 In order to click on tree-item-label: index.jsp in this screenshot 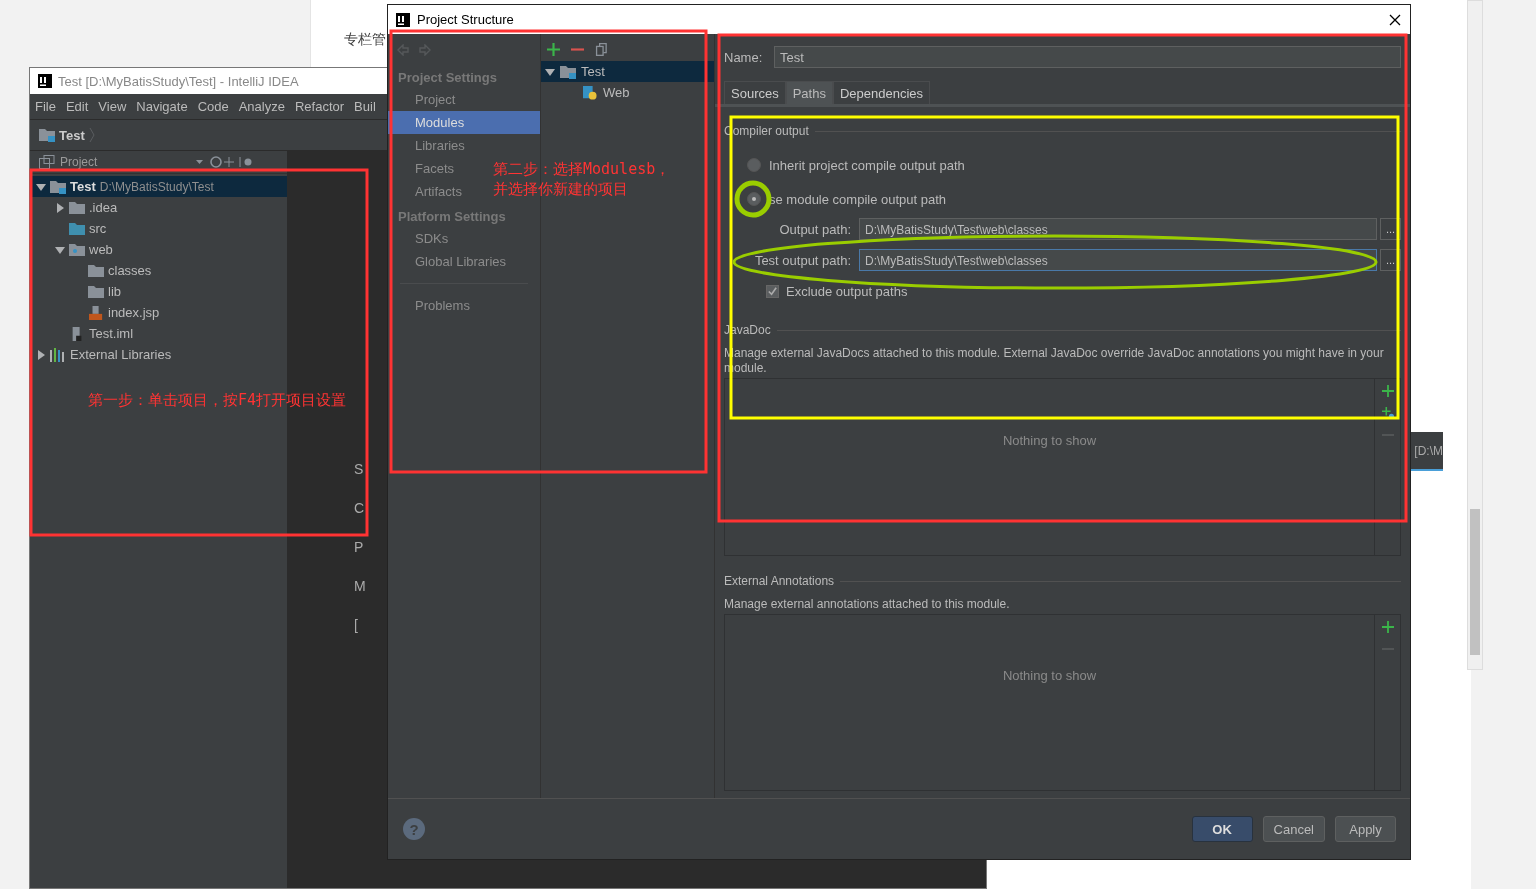, I will do `click(134, 312)`.